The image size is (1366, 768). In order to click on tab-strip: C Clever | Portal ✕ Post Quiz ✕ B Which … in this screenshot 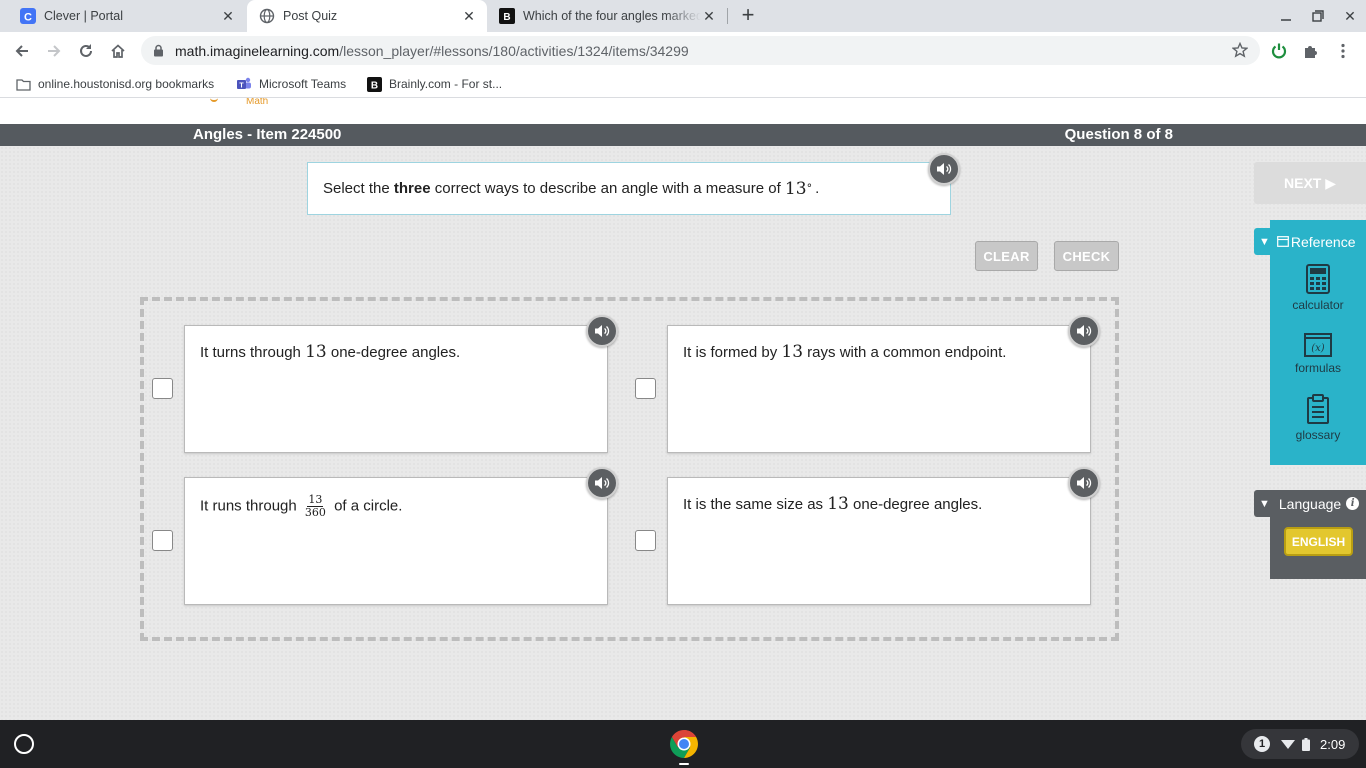, I will do `click(683, 16)`.